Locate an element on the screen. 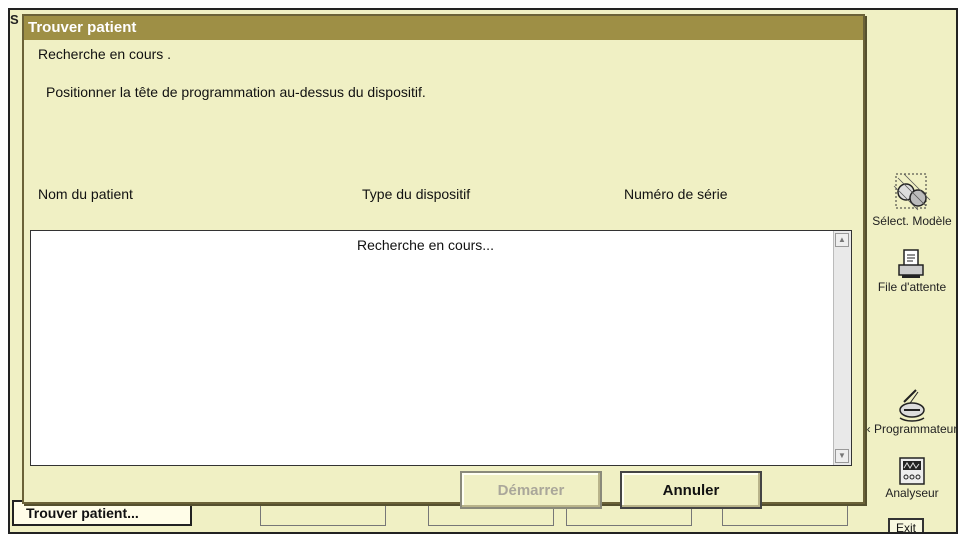 The width and height of the screenshot is (966, 542). tool-queue: File d'attente is located at coordinates (909, 271).